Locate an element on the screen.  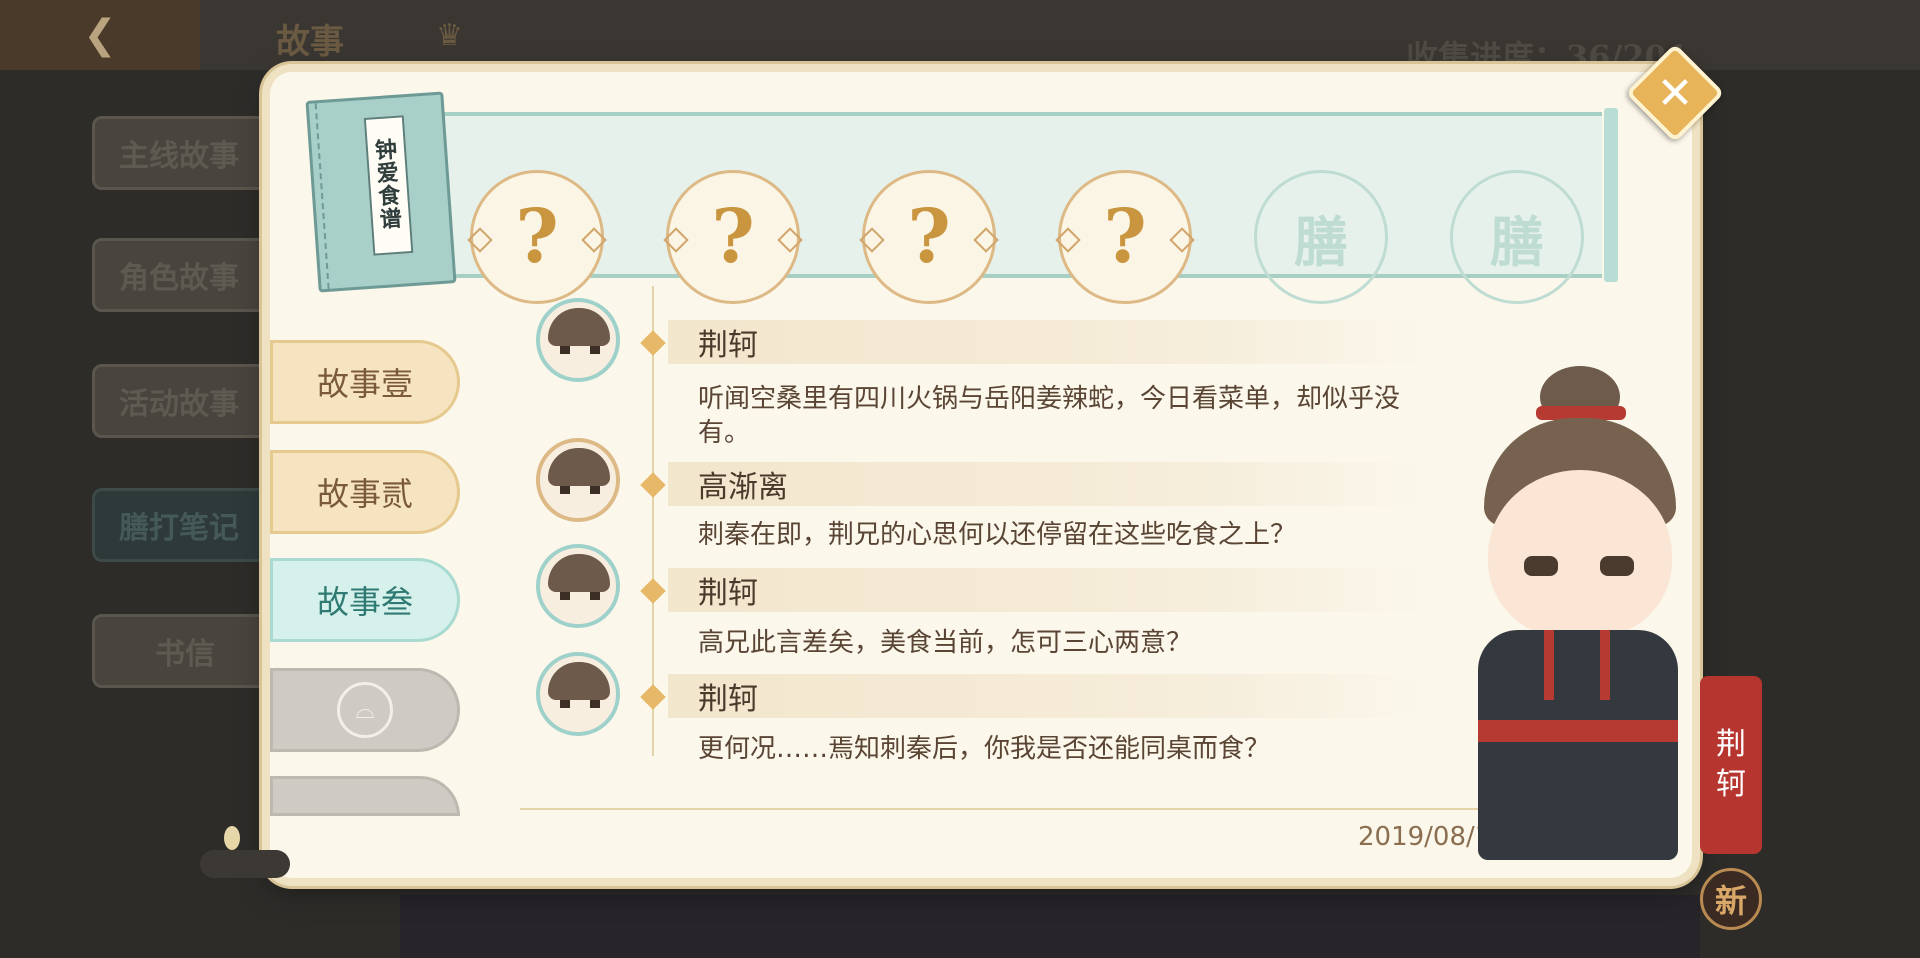
recipe-slot-locked-2: 膳 is located at coordinates (1517, 237).